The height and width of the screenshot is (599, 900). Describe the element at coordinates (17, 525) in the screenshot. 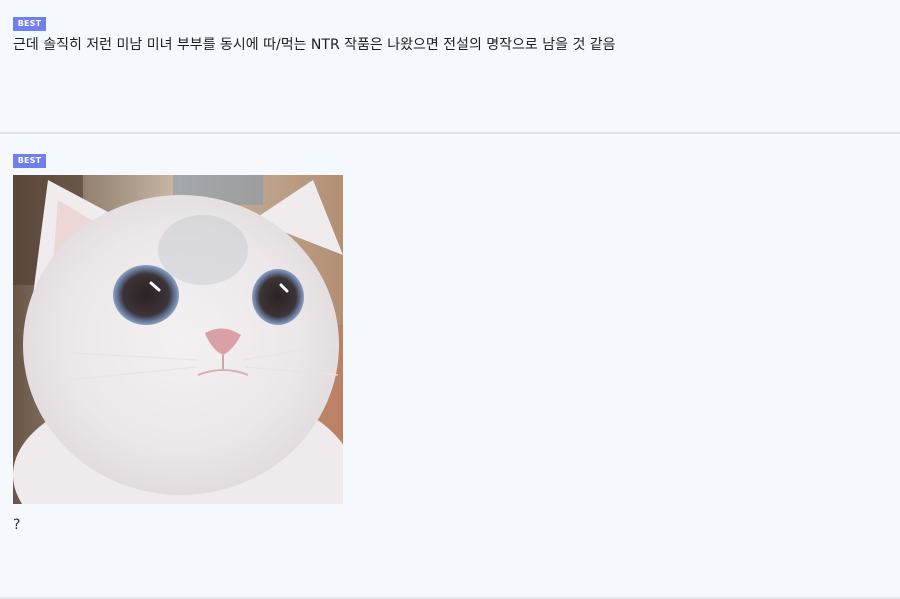

I see `comment-text: ?` at that location.